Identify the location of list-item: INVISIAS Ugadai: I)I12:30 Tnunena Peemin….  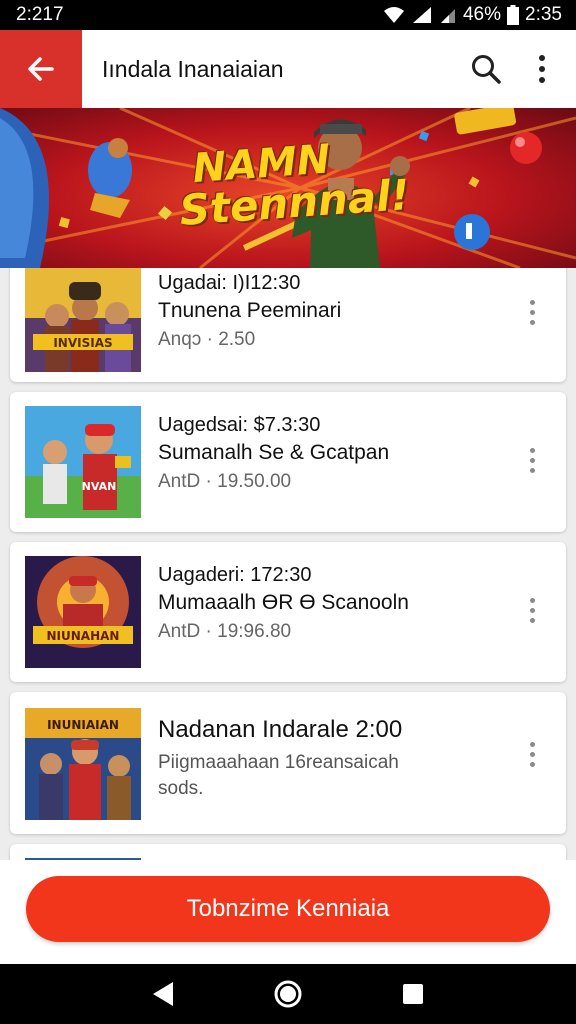
(288, 325).